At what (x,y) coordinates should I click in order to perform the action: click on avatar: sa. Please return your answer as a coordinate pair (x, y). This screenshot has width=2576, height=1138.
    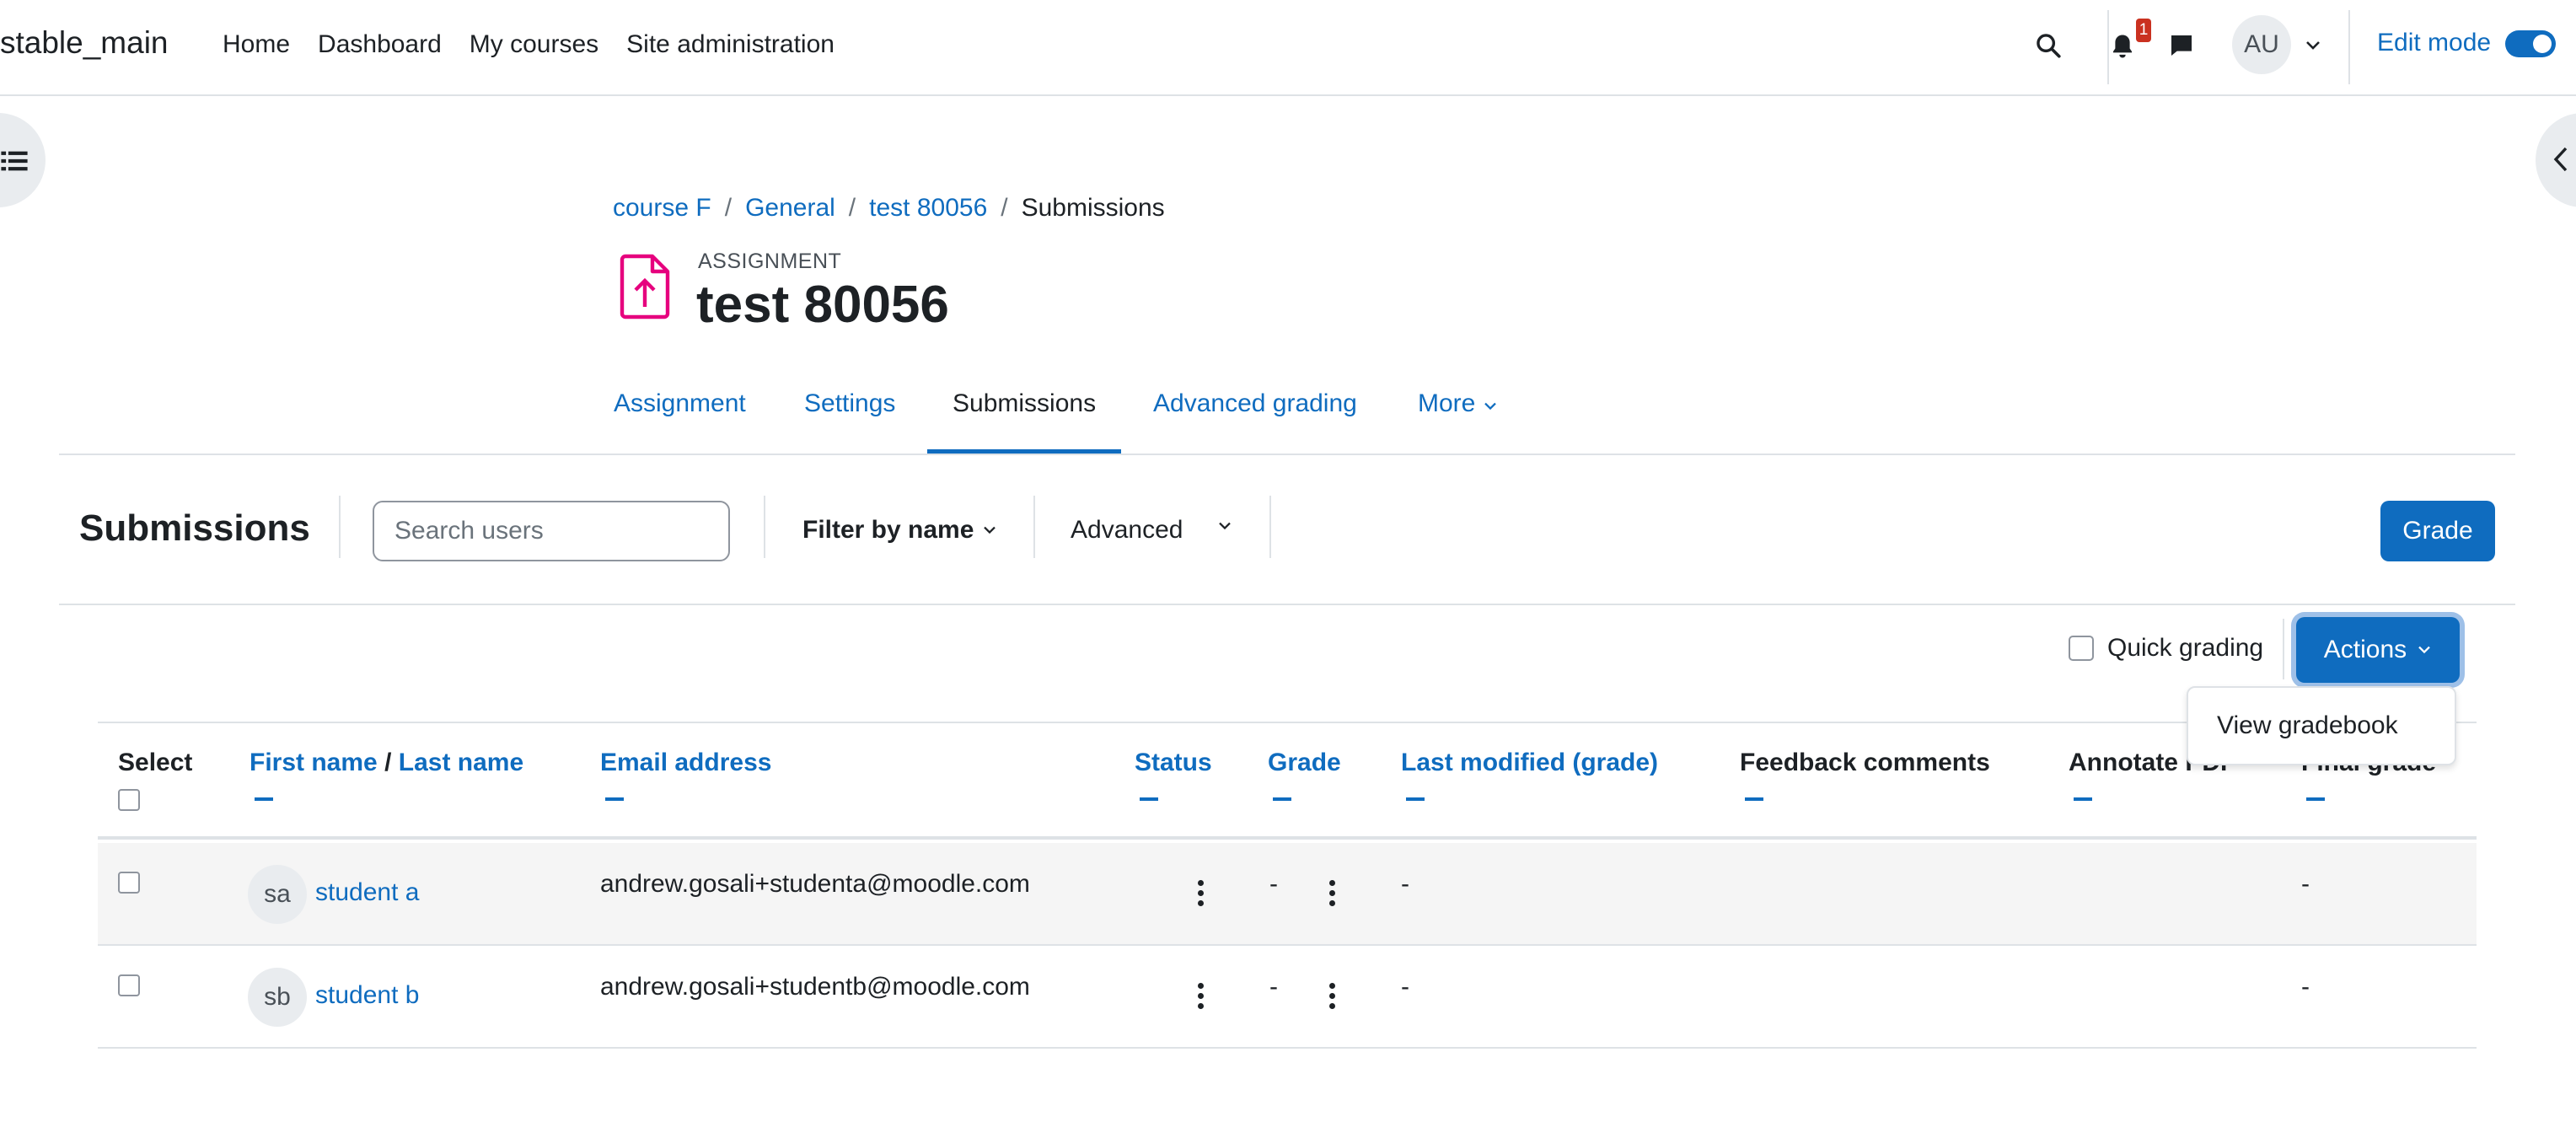
    Looking at the image, I should click on (277, 894).